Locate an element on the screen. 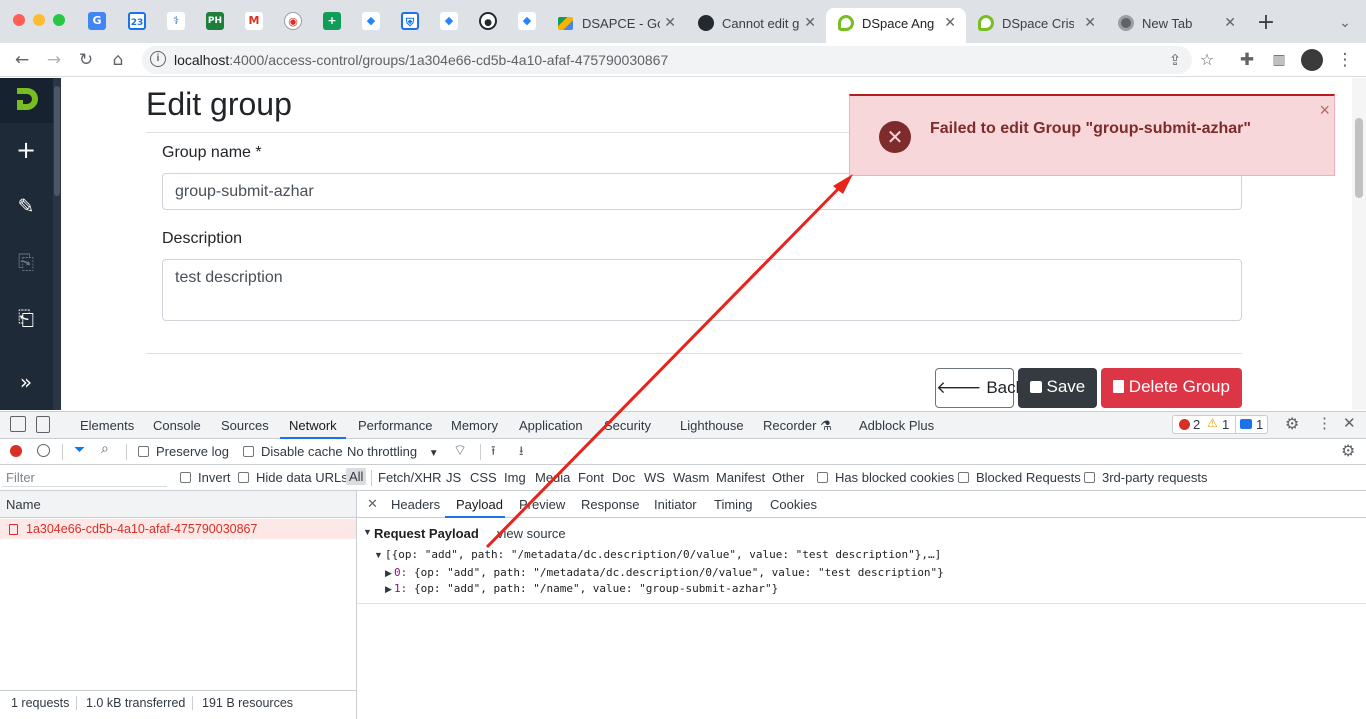  detail-tab-preview: Preview is located at coordinates (542, 504).